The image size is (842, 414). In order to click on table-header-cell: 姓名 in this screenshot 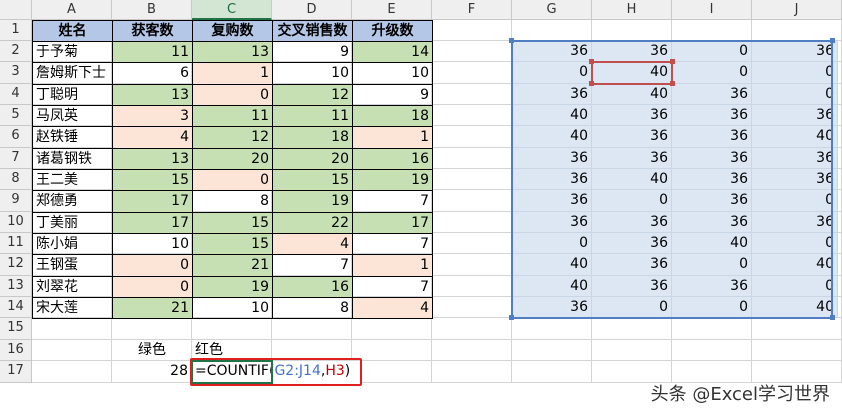, I will do `click(72, 31)`.